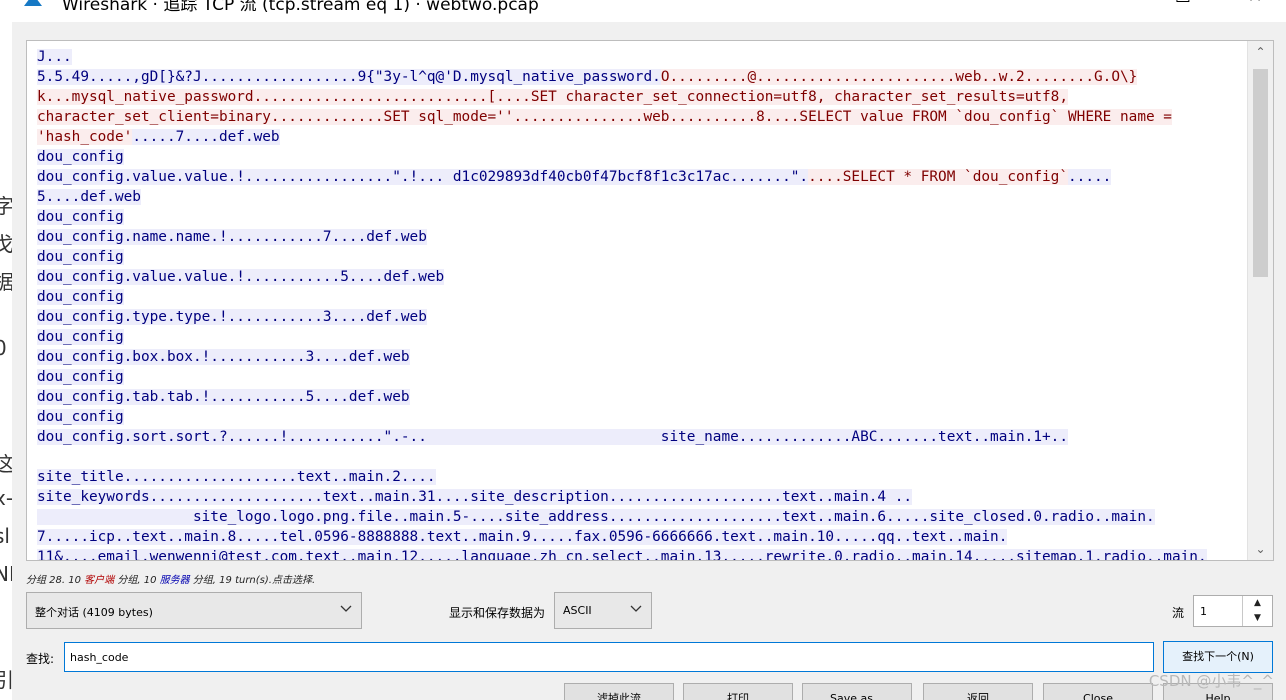 This screenshot has height=700, width=1286. What do you see at coordinates (1178, 613) in the screenshot?
I see `stream-label: 流` at bounding box center [1178, 613].